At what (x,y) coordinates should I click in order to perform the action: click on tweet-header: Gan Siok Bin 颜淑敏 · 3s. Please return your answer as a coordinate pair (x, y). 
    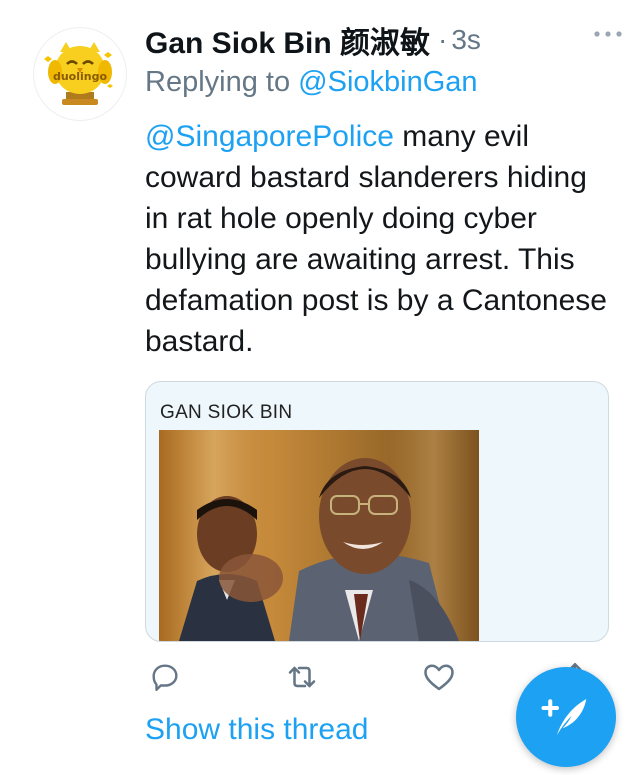
    Looking at the image, I should click on (382, 40).